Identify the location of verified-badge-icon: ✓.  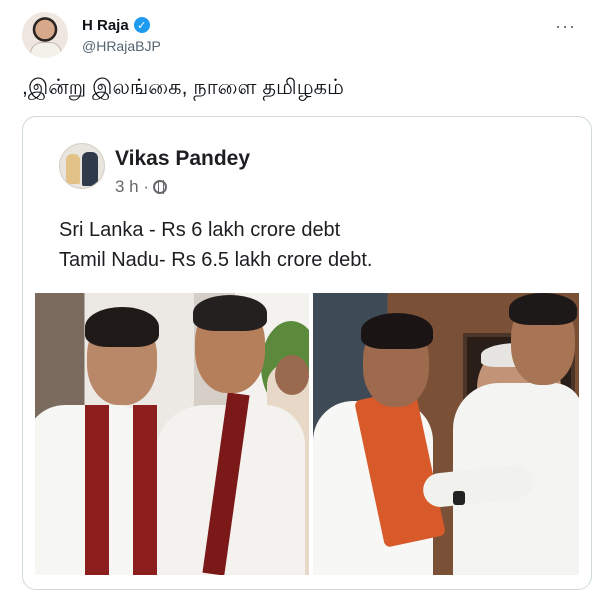
(141, 25).